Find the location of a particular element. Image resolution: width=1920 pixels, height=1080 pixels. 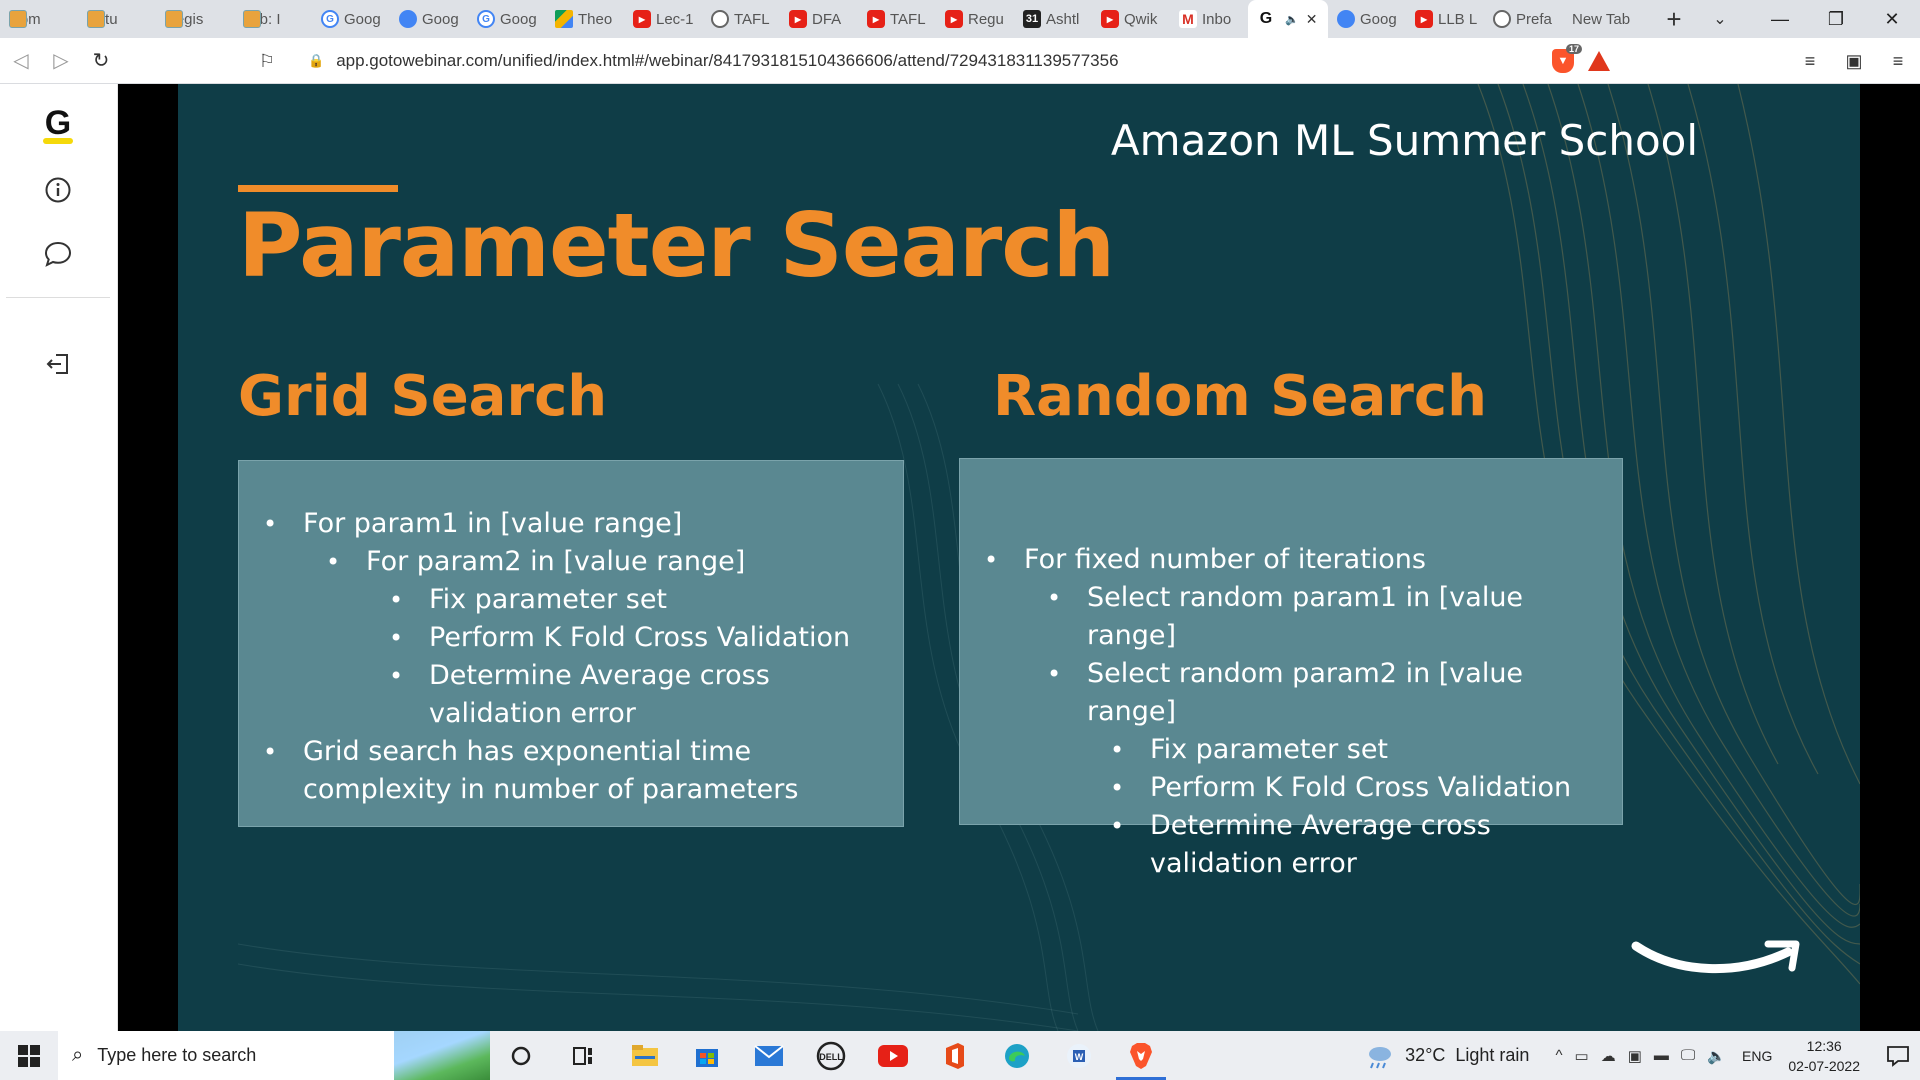

back-button: ◁ is located at coordinates (21, 61).